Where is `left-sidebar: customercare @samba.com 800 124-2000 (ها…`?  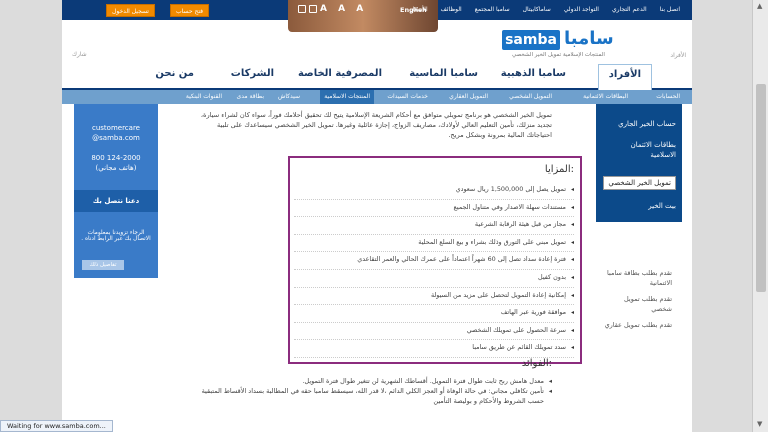
left-sidebar: customercare @samba.com 800 124-2000 (ها… is located at coordinates (116, 191).